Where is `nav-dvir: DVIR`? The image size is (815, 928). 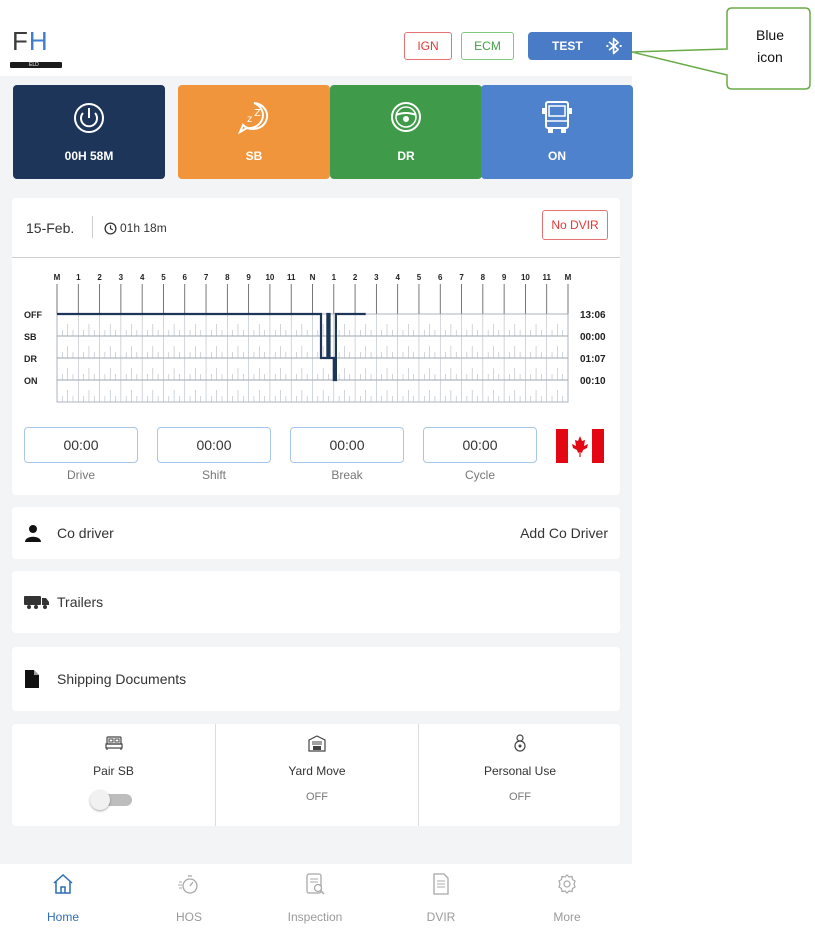
nav-dvir: DVIR is located at coordinates (441, 896).